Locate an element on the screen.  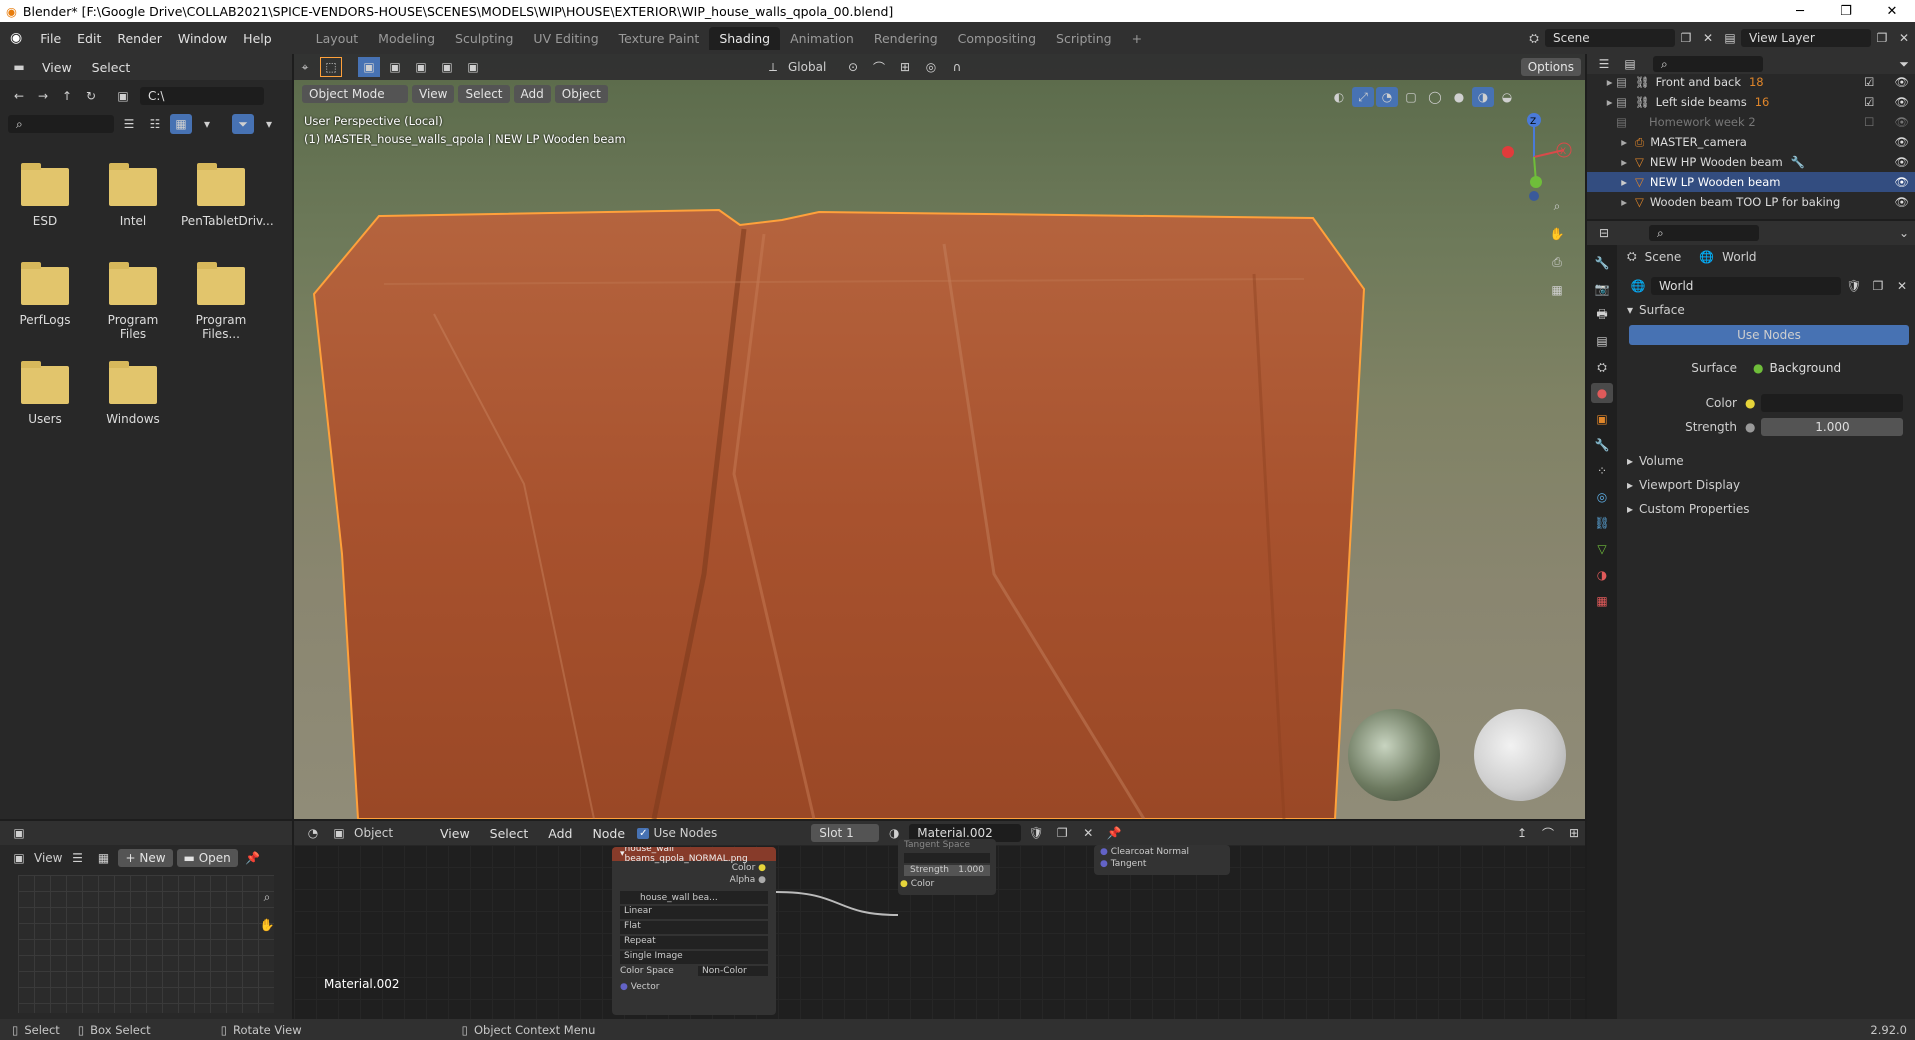
blender-menu-icon: ◉ is located at coordinates (16, 38).